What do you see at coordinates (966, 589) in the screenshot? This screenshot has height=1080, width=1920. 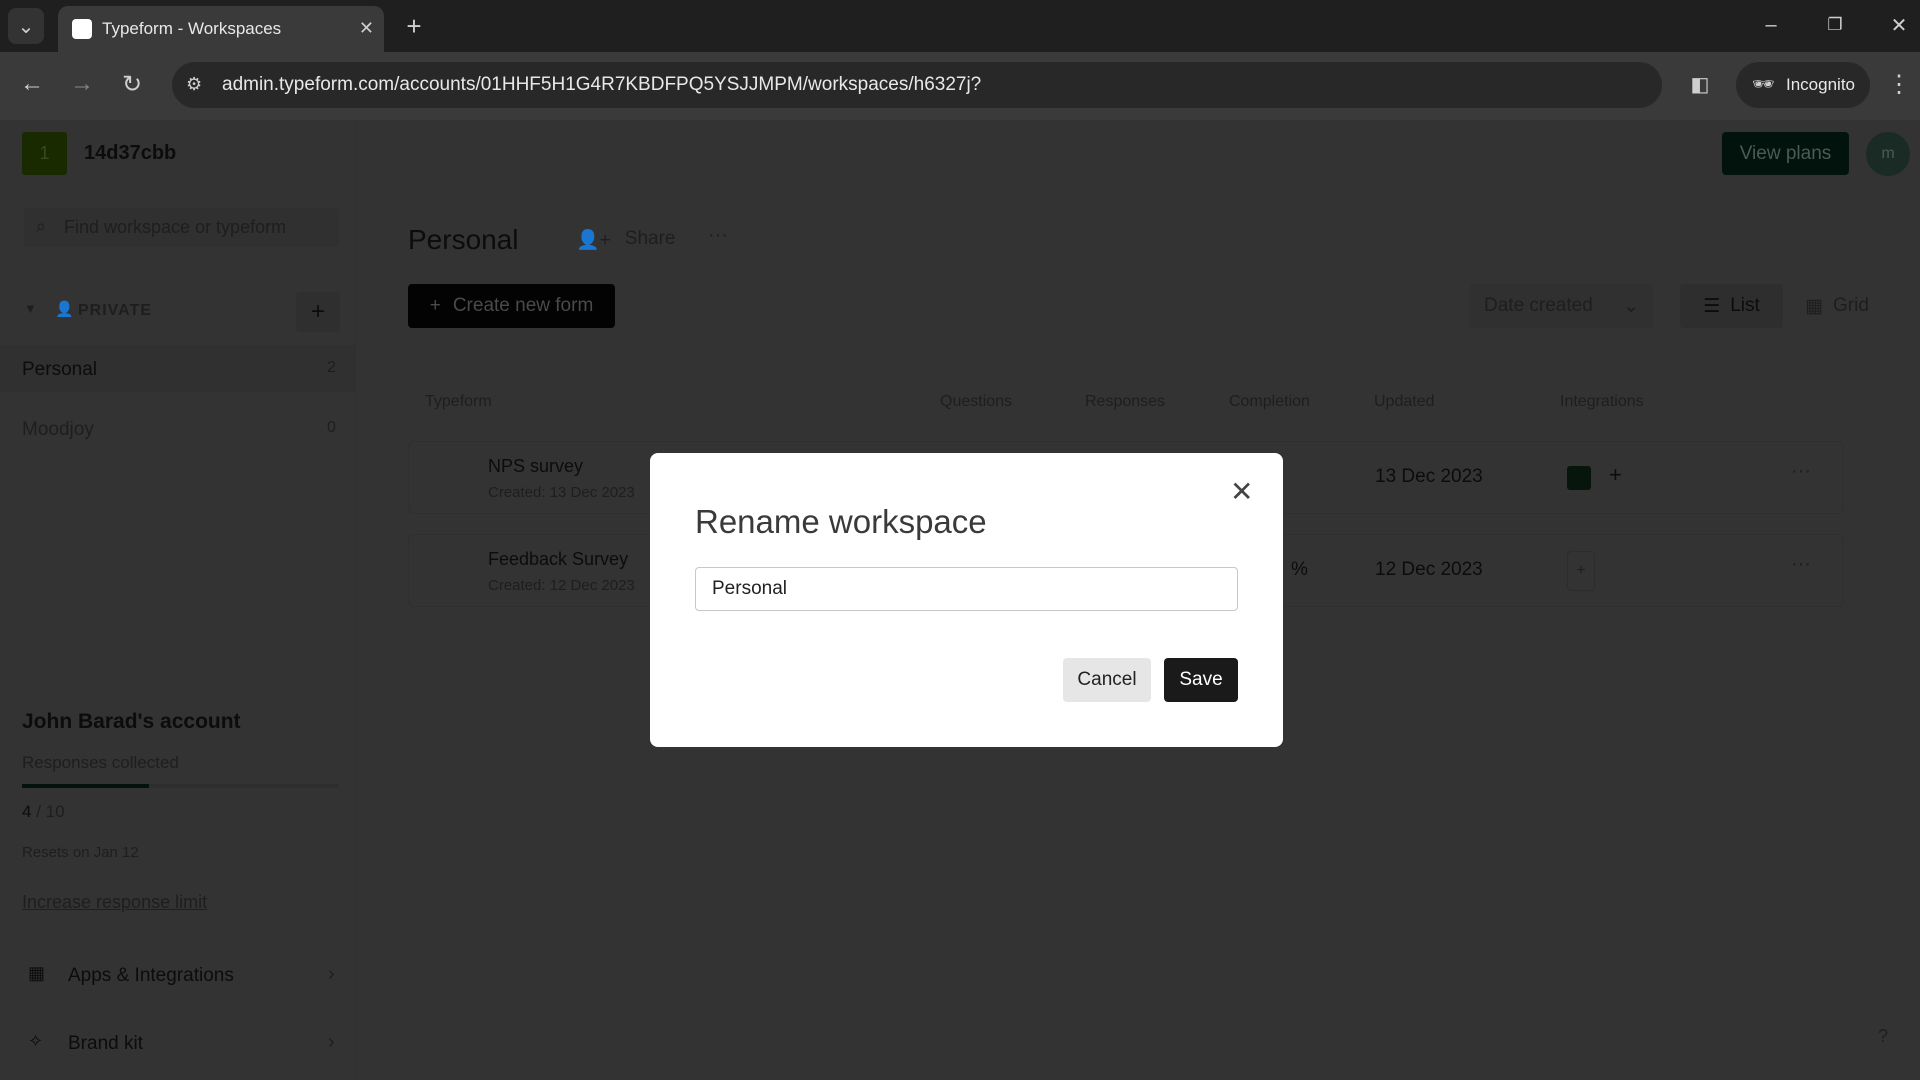 I see `workspace-name-input: Personal` at bounding box center [966, 589].